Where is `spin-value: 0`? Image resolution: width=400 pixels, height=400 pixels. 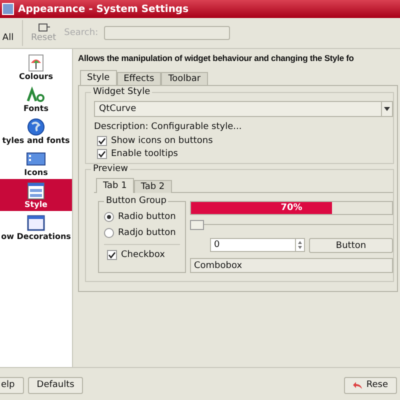
spin-value: 0 is located at coordinates (217, 245).